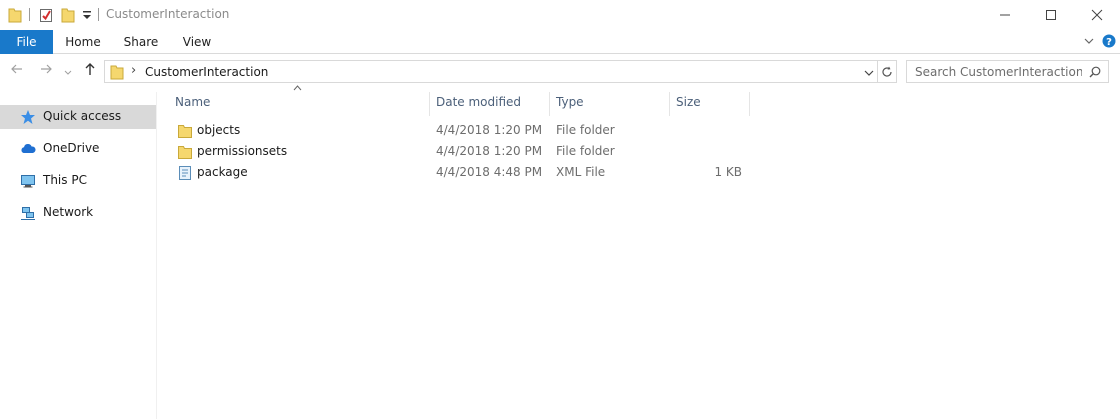  I want to click on network-icon, so click(28, 213).